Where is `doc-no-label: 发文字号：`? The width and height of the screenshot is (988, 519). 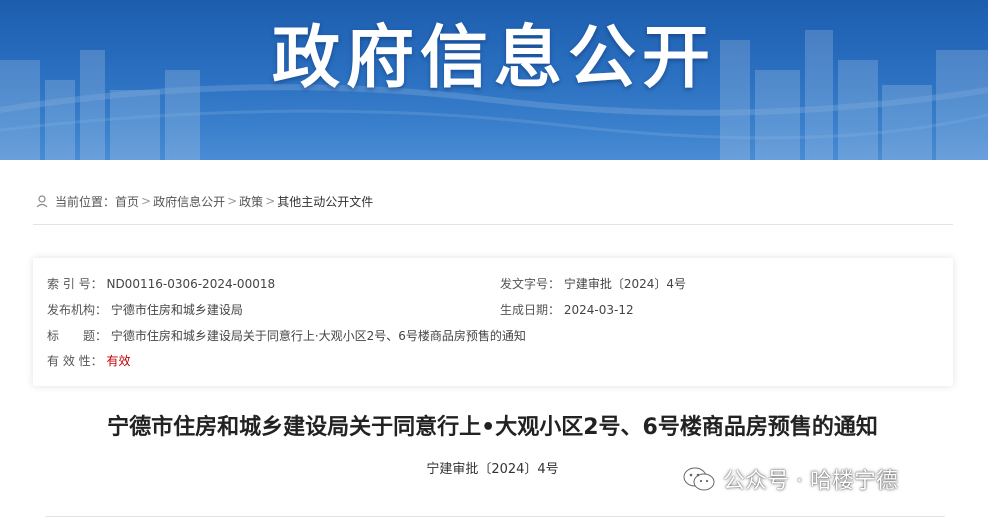
doc-no-label: 发文字号： is located at coordinates (530, 284).